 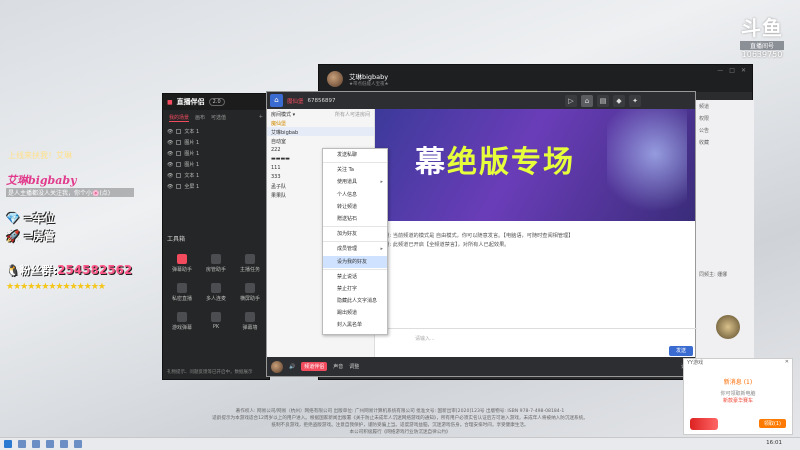 I want to click on tool-task: 主播任务, so click(x=250, y=263).